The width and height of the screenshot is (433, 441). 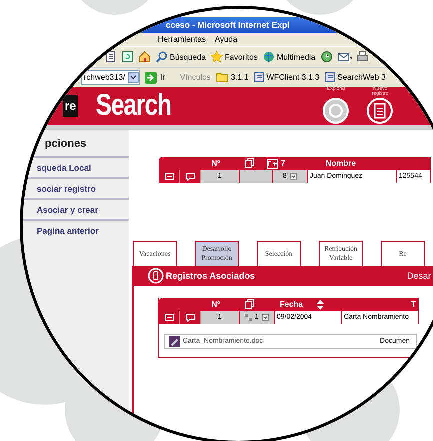 What do you see at coordinates (156, 276) in the screenshot?
I see `info-icon` at bounding box center [156, 276].